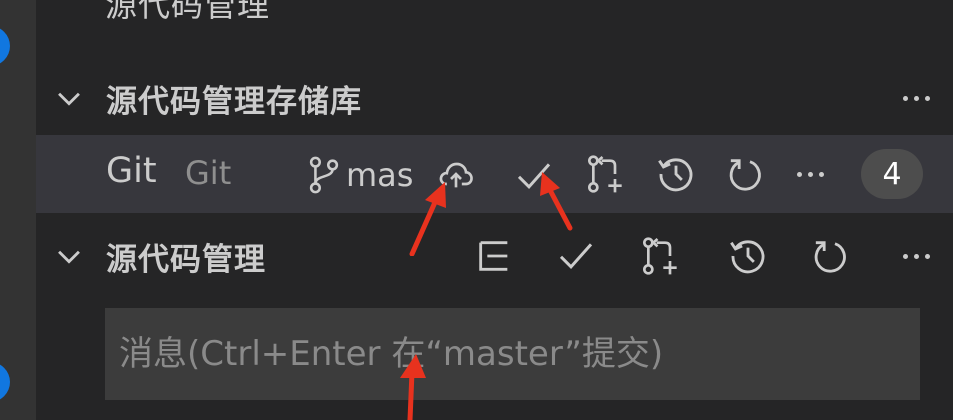 The image size is (953, 420). Describe the element at coordinates (188, 12) in the screenshot. I see `clipped-section-title: 源代码管理` at that location.